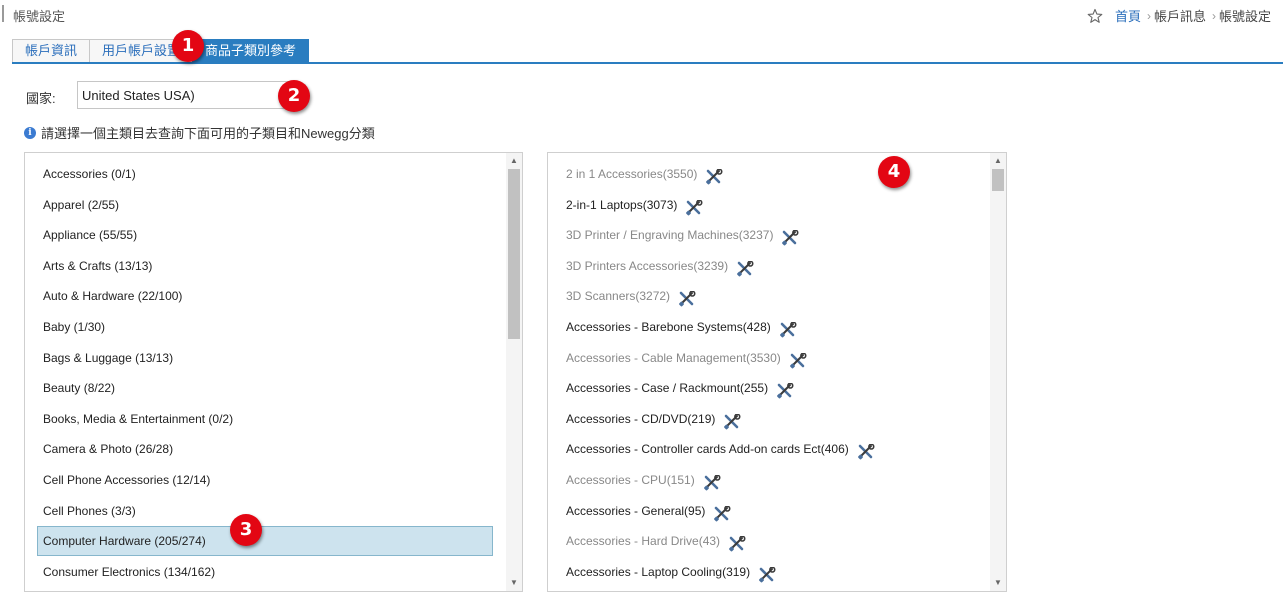 Image resolution: width=1283 pixels, height=607 pixels. What do you see at coordinates (668, 327) in the screenshot?
I see `subcategory-label: Accessories - Barebone Systems(428)` at bounding box center [668, 327].